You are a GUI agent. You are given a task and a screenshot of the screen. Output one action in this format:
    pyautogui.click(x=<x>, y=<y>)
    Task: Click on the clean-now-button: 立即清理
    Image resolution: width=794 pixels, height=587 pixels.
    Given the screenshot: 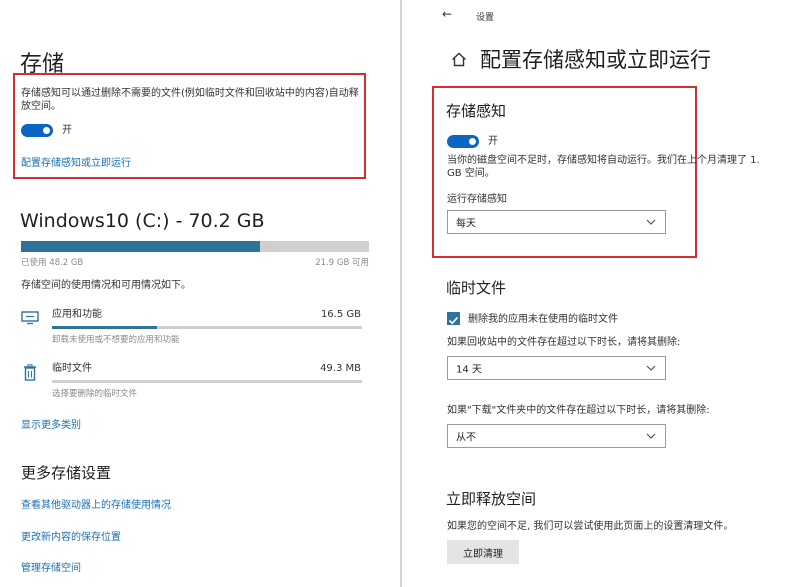 What is the action you would take?
    pyautogui.click(x=483, y=552)
    